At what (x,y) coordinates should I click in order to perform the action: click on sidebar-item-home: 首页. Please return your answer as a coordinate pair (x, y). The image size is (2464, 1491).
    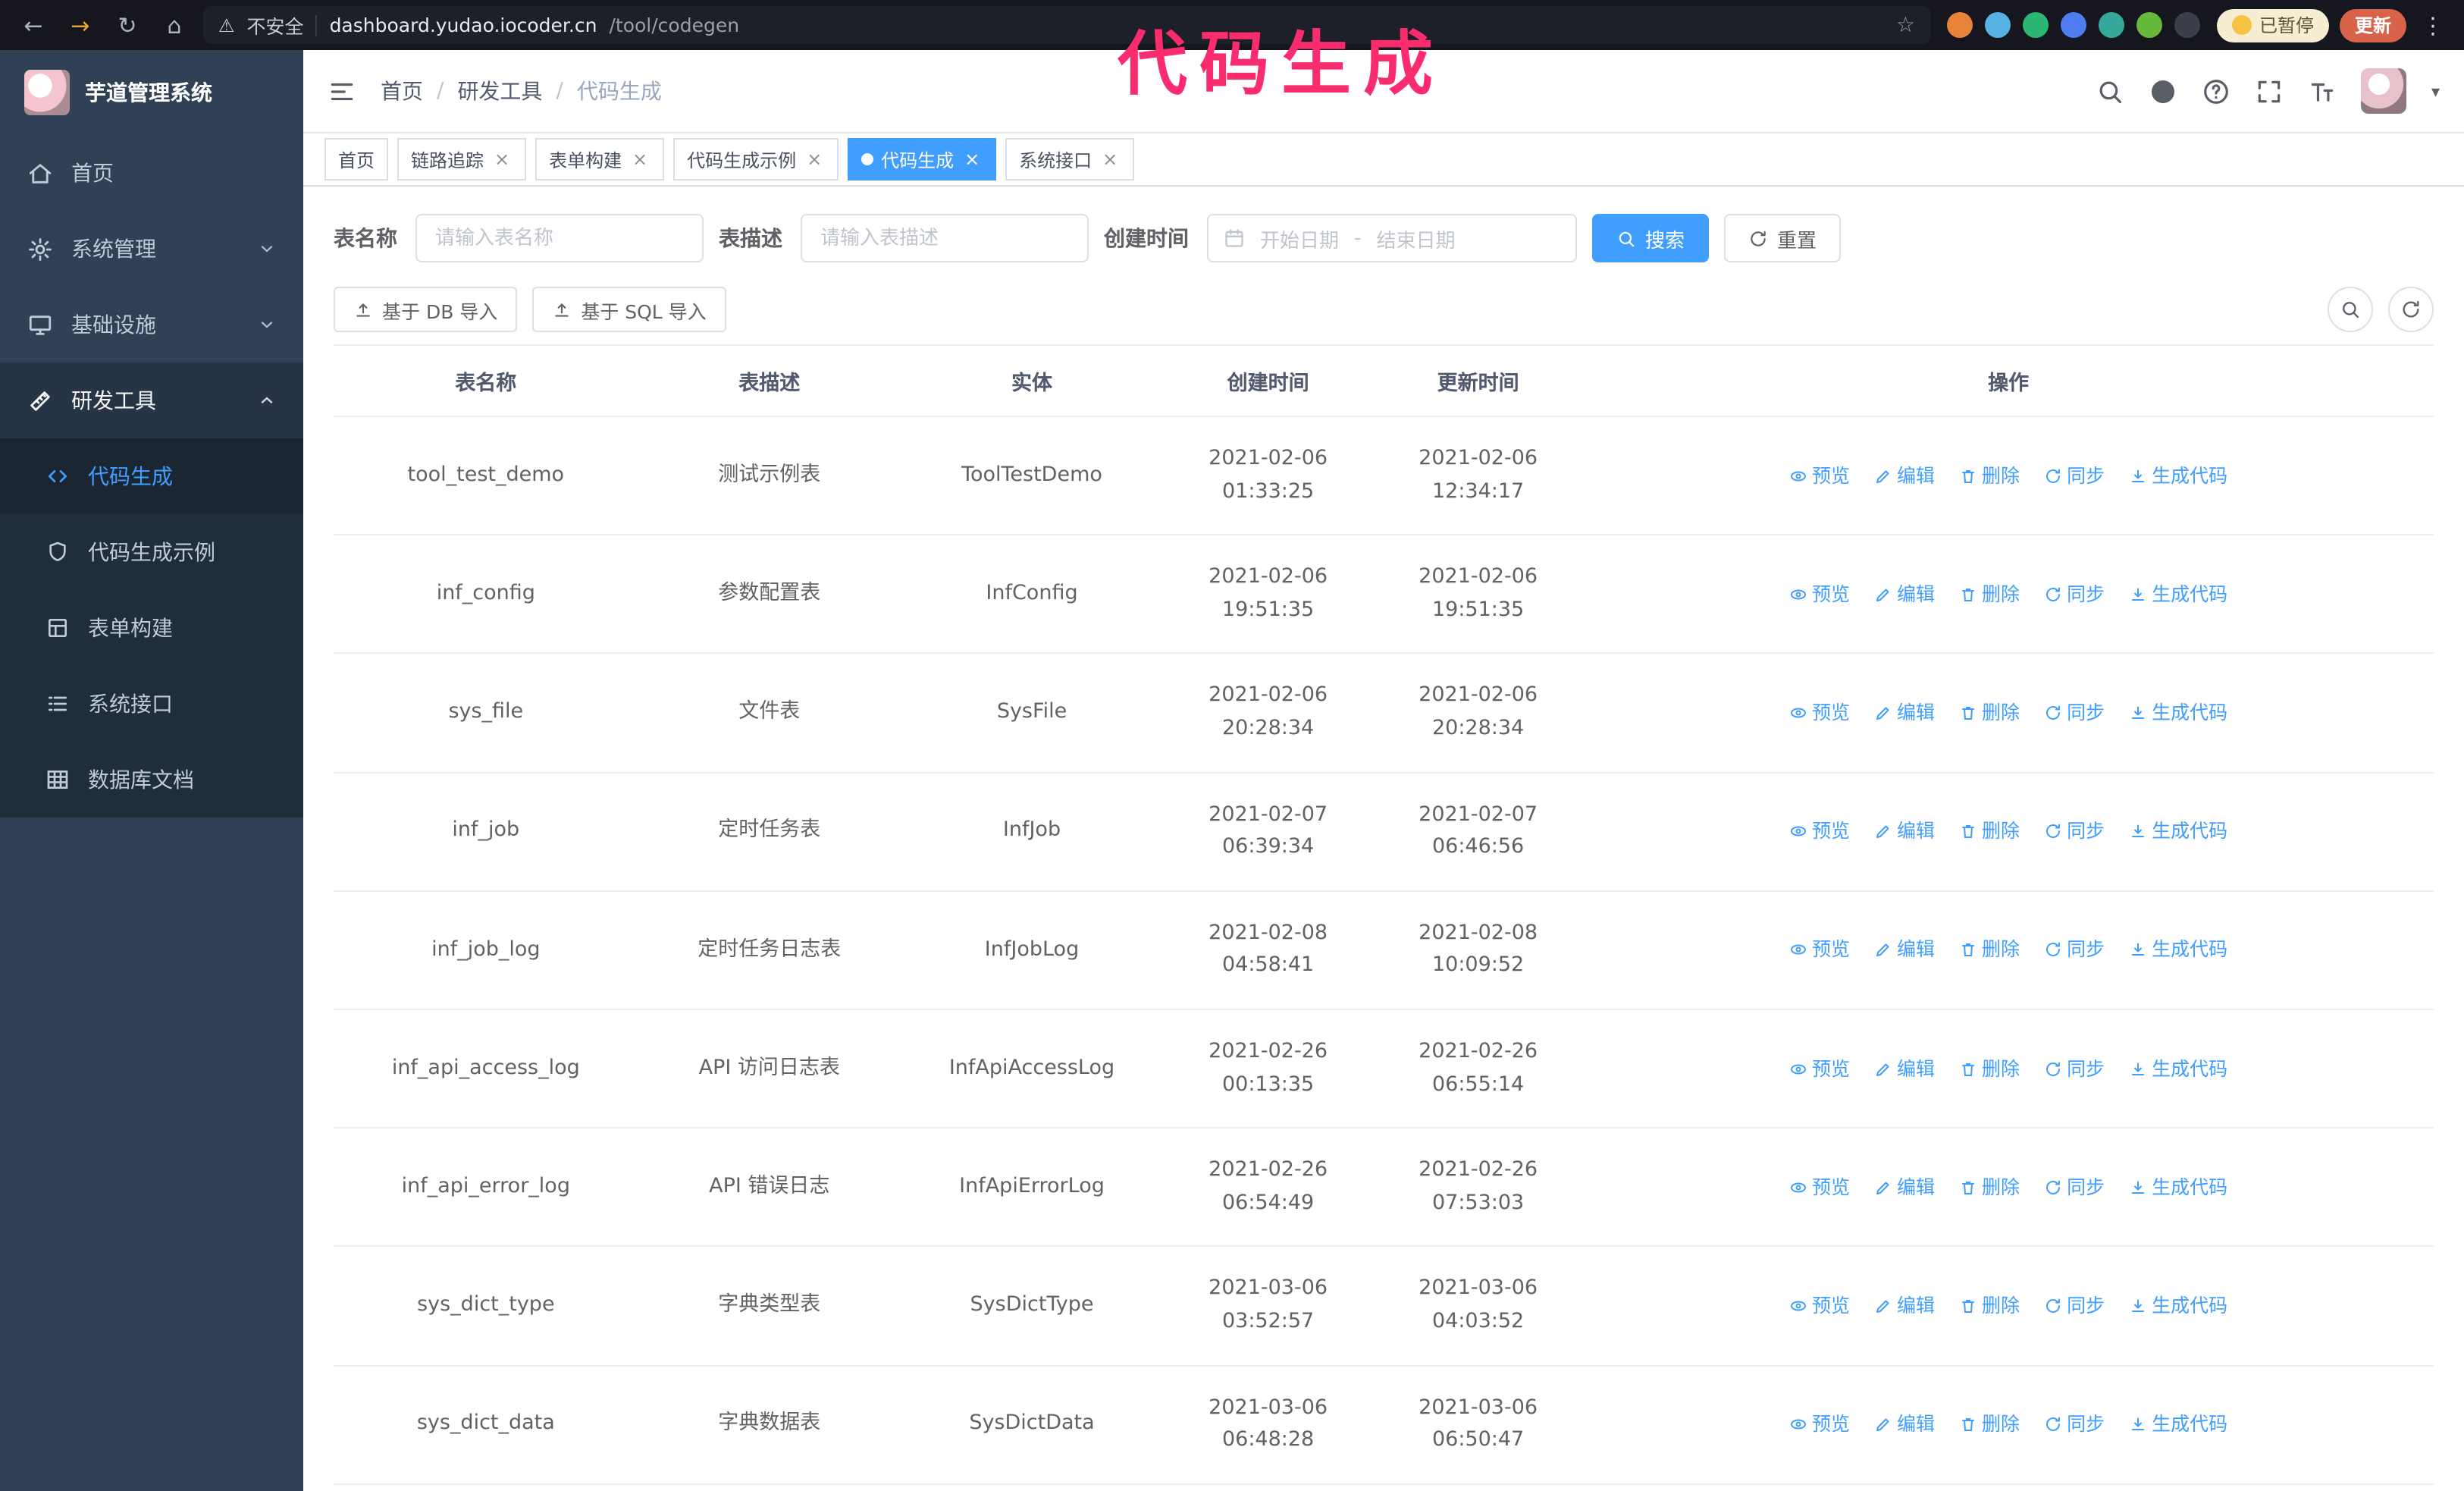
    Looking at the image, I should click on (151, 173).